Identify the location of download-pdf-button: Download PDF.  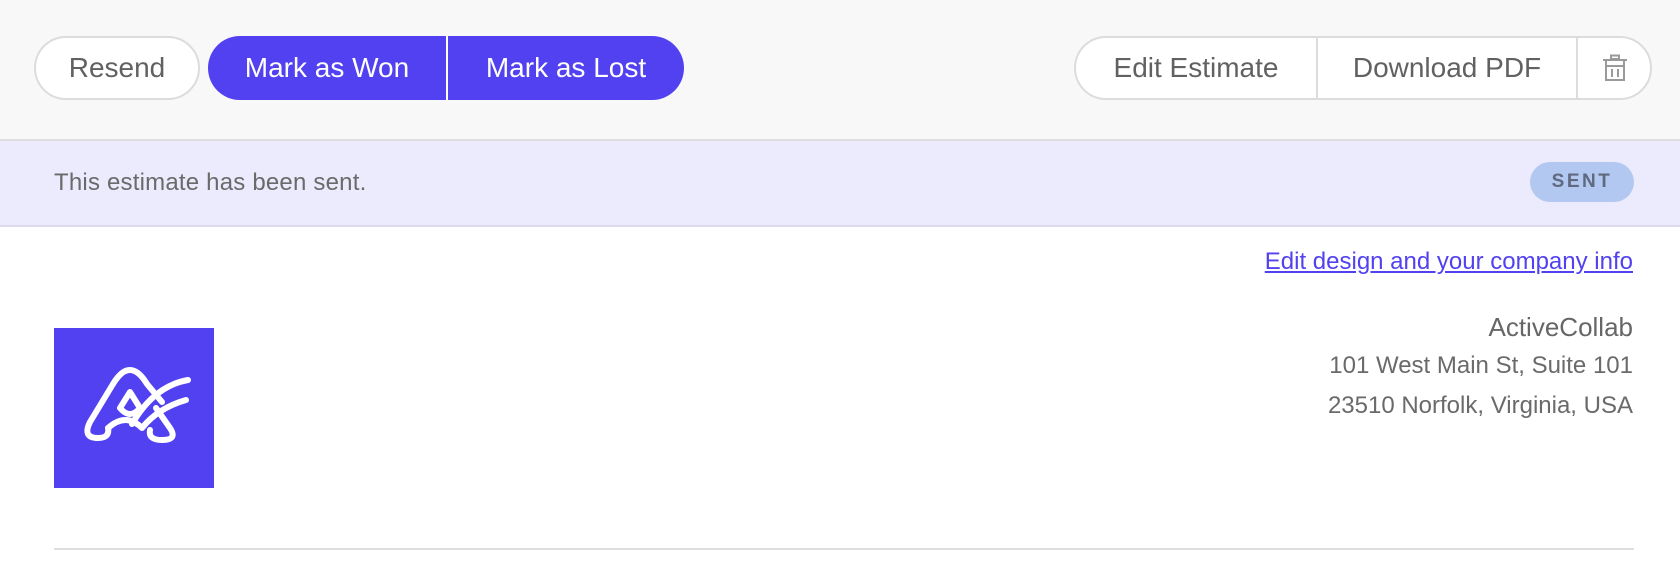
(1447, 68).